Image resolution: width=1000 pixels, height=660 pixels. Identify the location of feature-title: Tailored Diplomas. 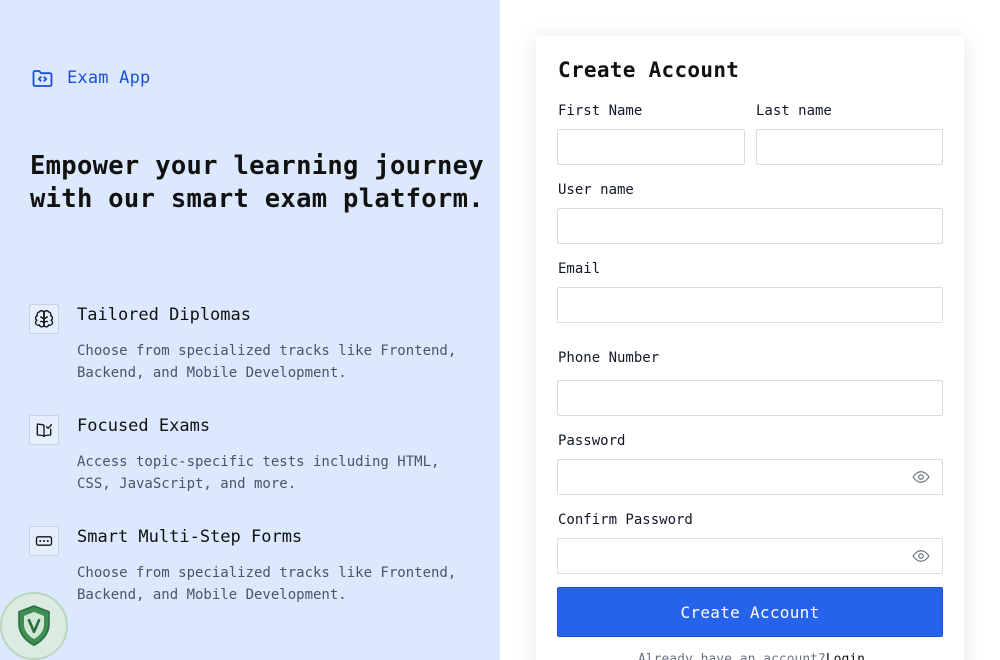
(164, 315).